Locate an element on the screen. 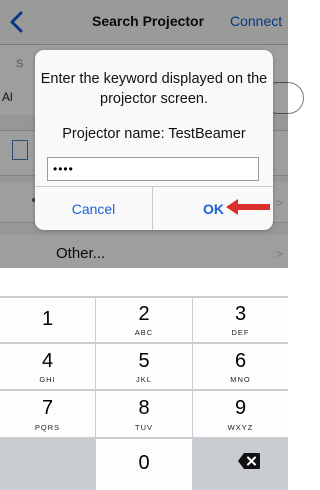 This screenshot has width=320, height=490. key-5: 5 JKL is located at coordinates (144, 366).